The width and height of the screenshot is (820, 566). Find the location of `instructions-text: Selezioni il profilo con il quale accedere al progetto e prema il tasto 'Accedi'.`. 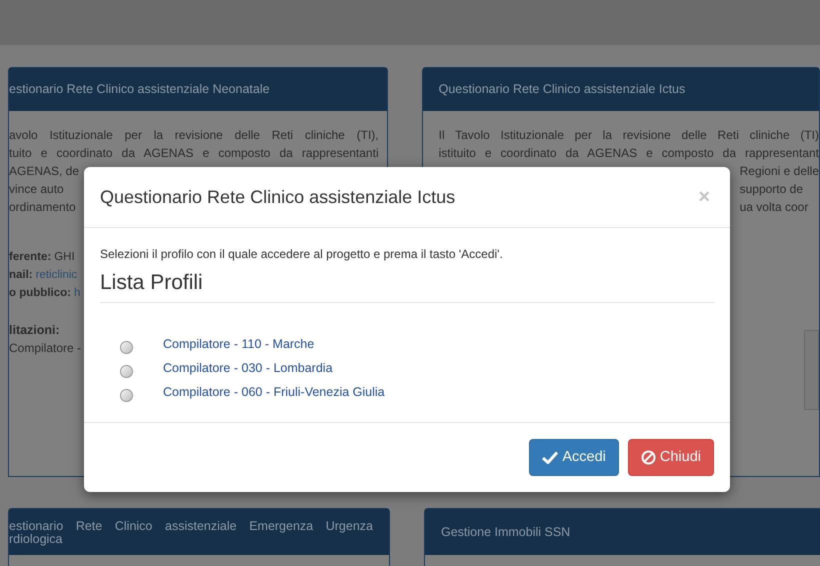

instructions-text: Selezioni il profilo con il quale accedere al progetto e prema il tasto 'Accedi'. is located at coordinates (302, 254).